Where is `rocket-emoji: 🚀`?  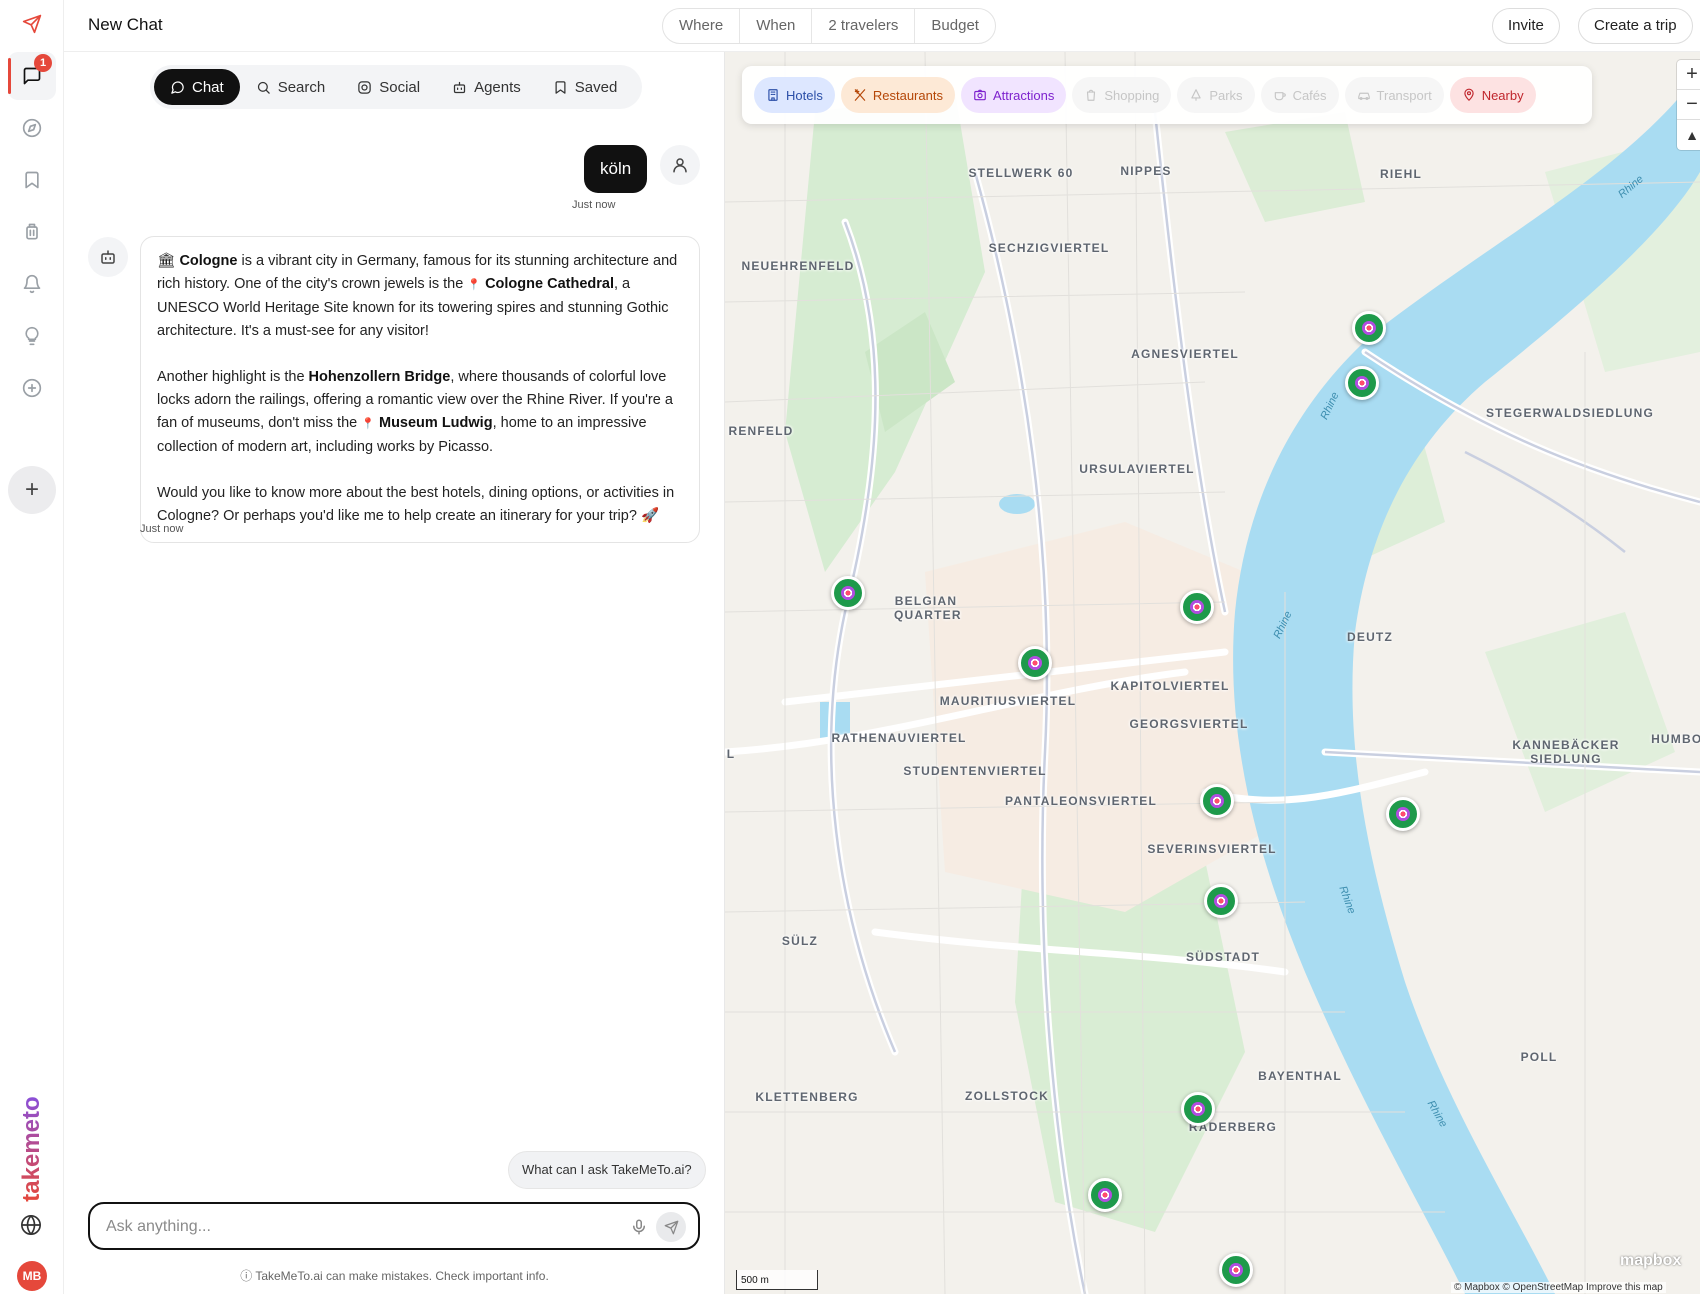
rocket-emoji: 🚀 is located at coordinates (649, 516).